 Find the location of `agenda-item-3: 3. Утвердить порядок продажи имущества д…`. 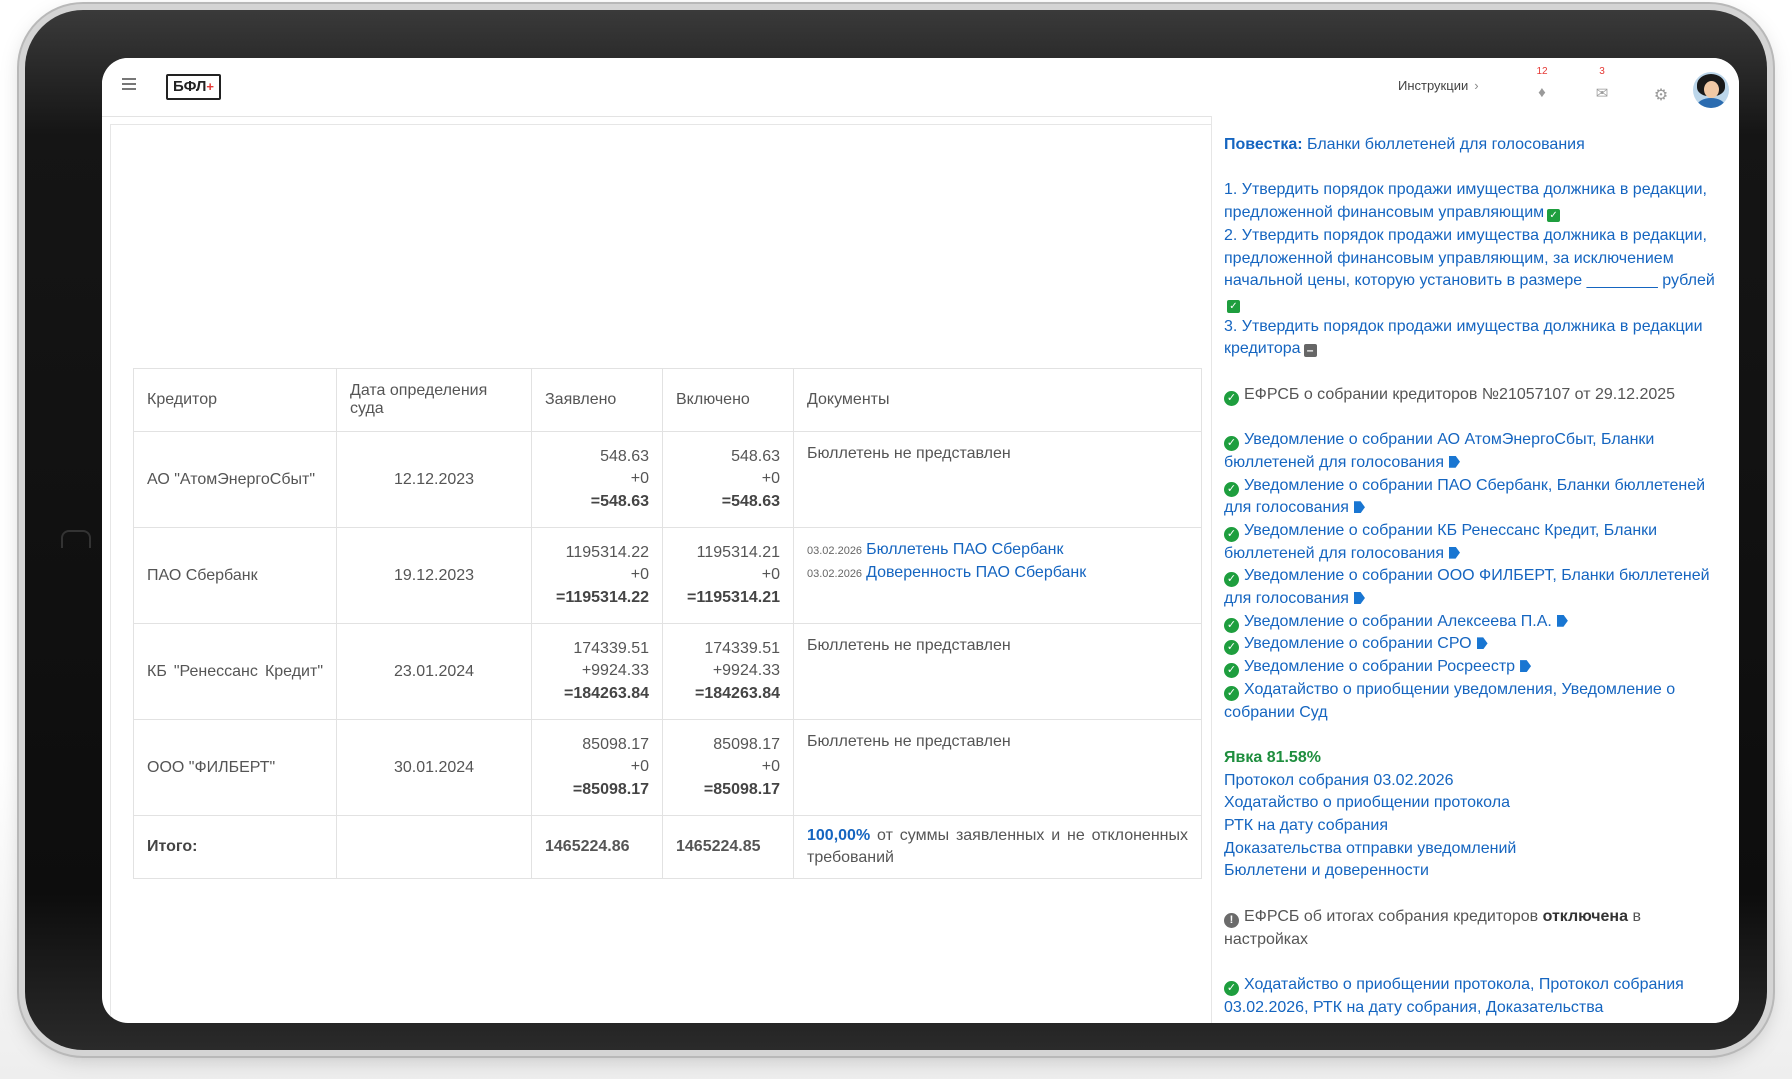

agenda-item-3: 3. Утвердить порядок продажи имущества д… is located at coordinates (1474, 338).